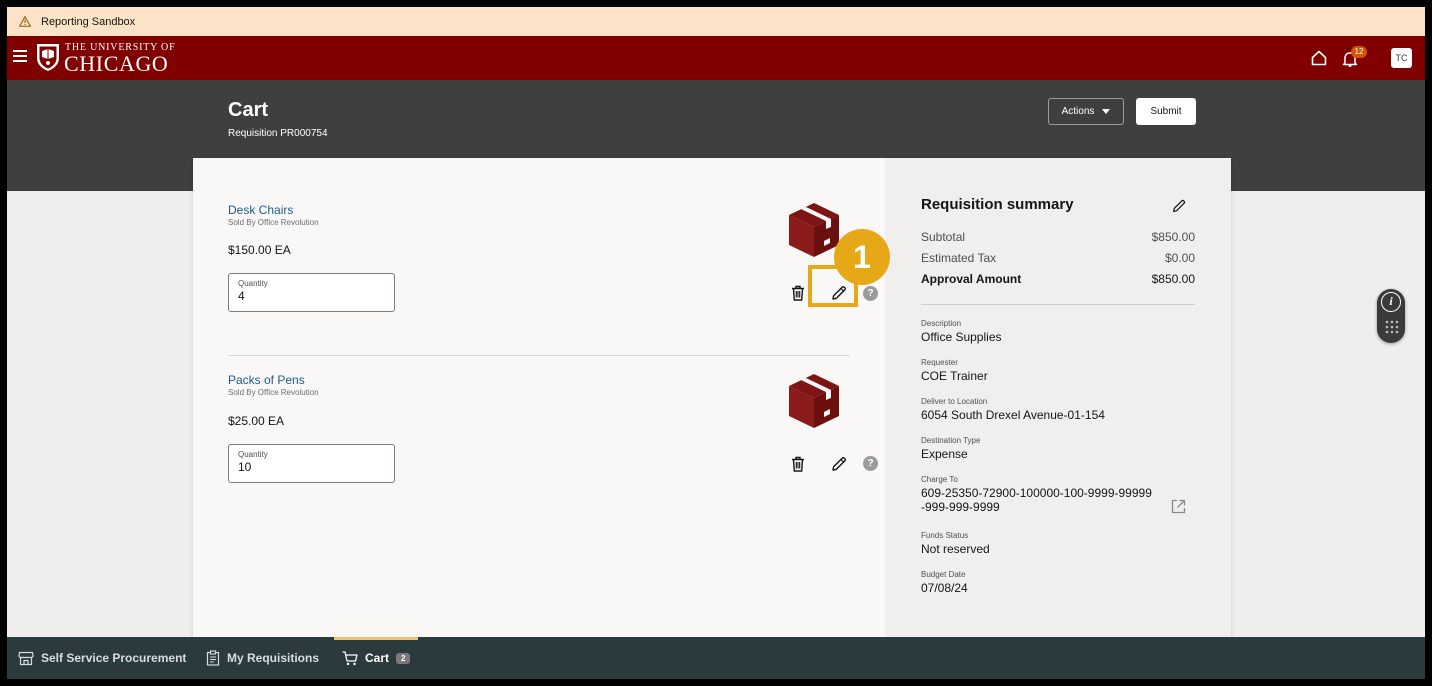 The height and width of the screenshot is (686, 1432). I want to click on field-label: Destination Type, so click(951, 440).